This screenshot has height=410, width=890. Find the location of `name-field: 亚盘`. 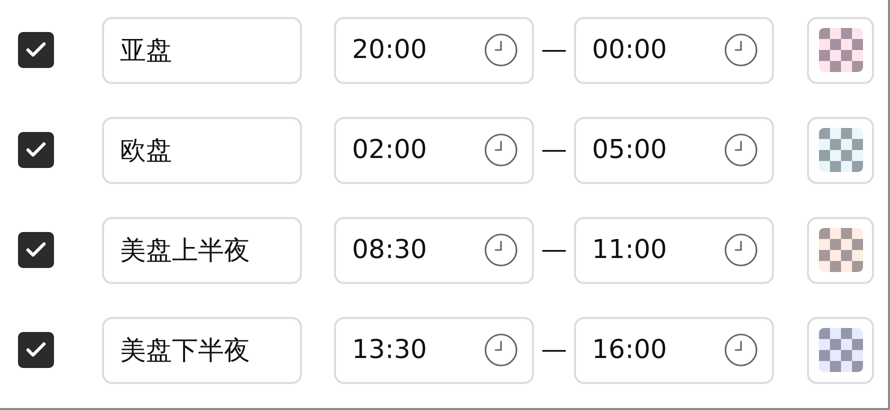

name-field: 亚盘 is located at coordinates (202, 50).